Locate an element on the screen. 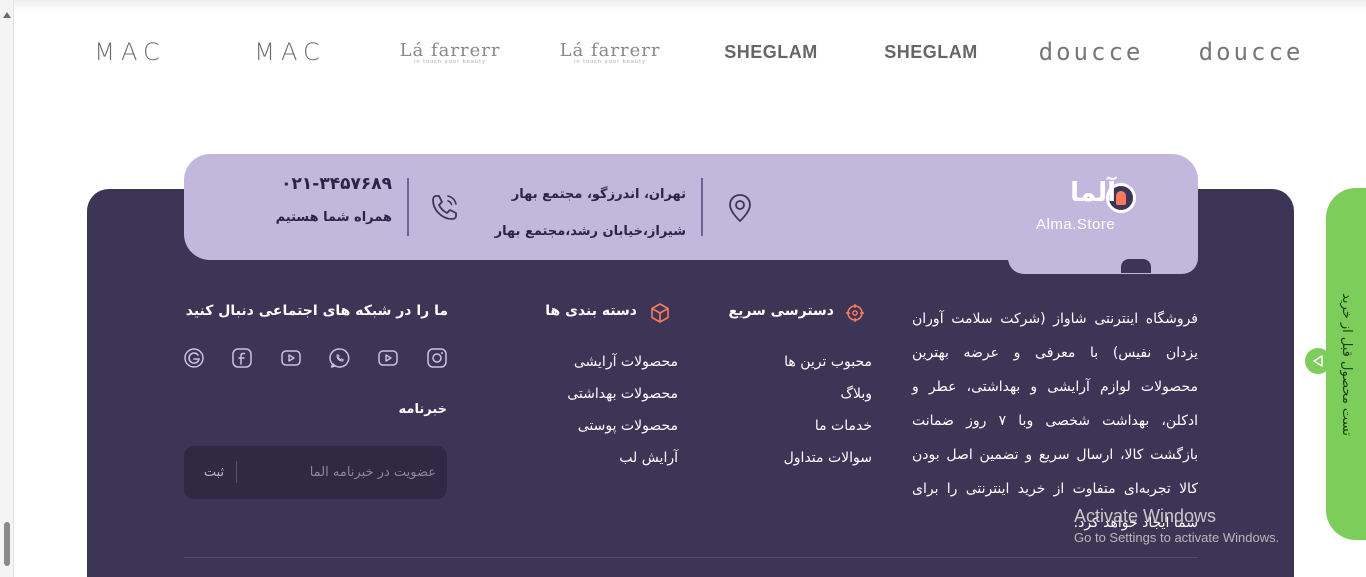 This screenshot has width=1366, height=577. scroll-up-arrow-icon is located at coordinates (7, 15).